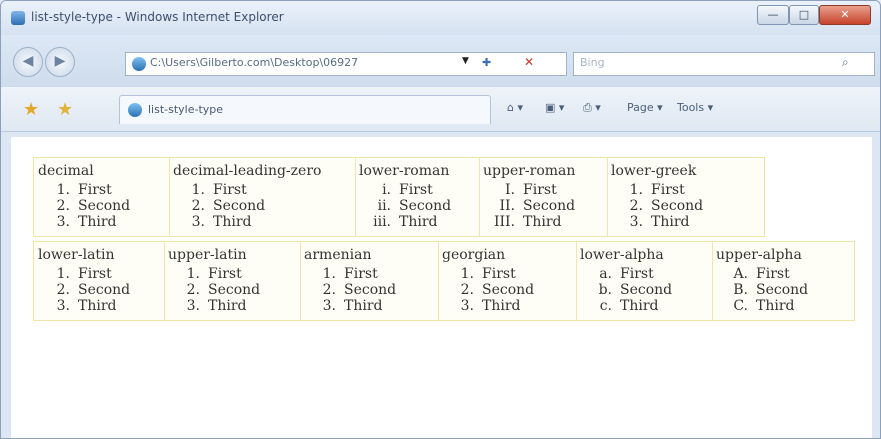 This screenshot has height=439, width=881. What do you see at coordinates (66, 171) in the screenshot?
I see `list-cell-heading: decimal` at bounding box center [66, 171].